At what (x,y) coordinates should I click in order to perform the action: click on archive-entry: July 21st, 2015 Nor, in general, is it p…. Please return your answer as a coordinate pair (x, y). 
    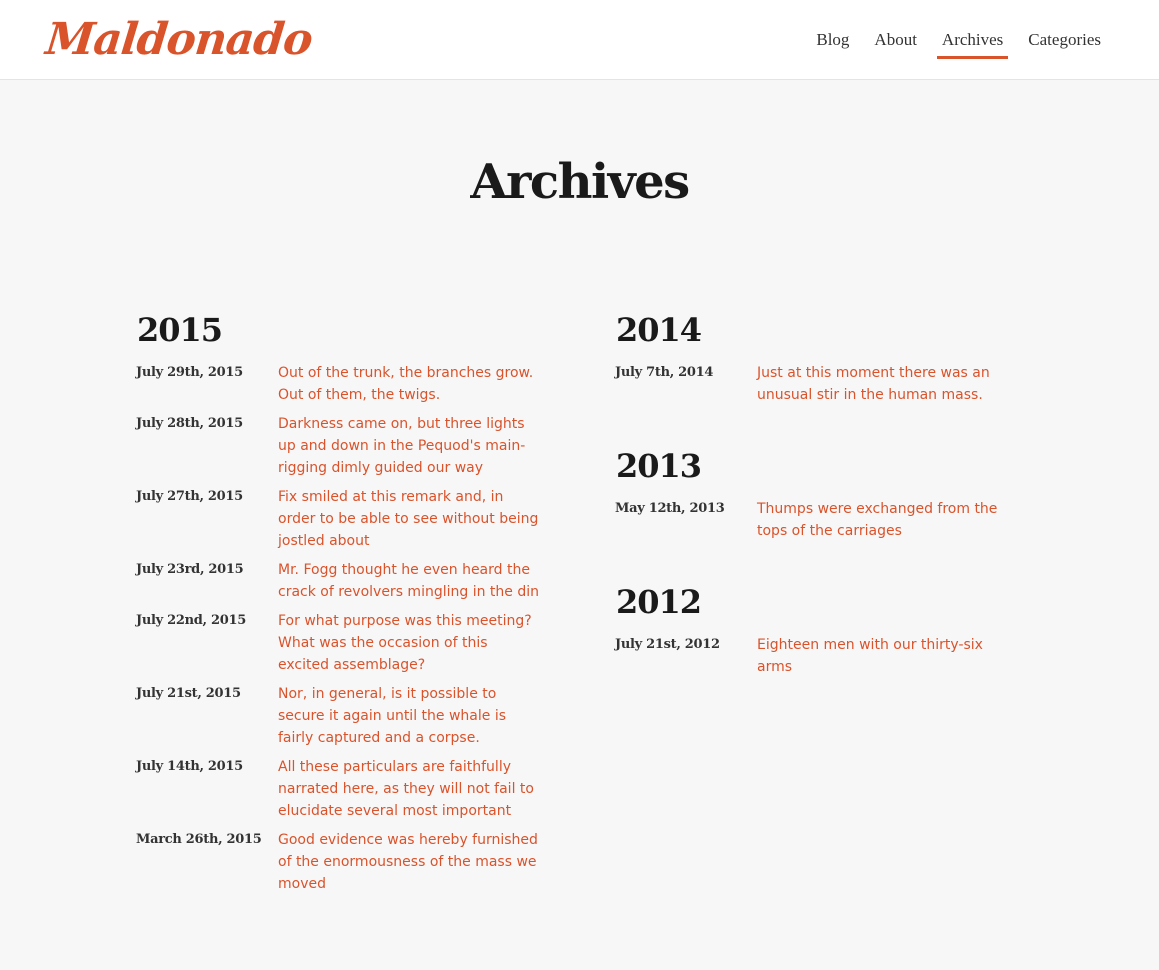
    Looking at the image, I should click on (346, 716).